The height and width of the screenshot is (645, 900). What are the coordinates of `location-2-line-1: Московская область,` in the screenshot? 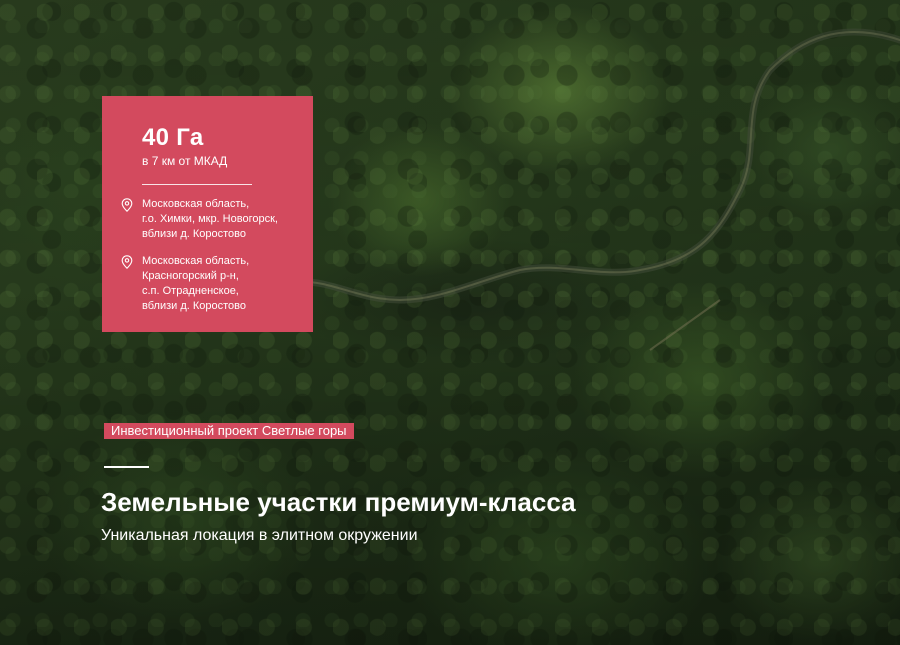 It's located at (196, 261).